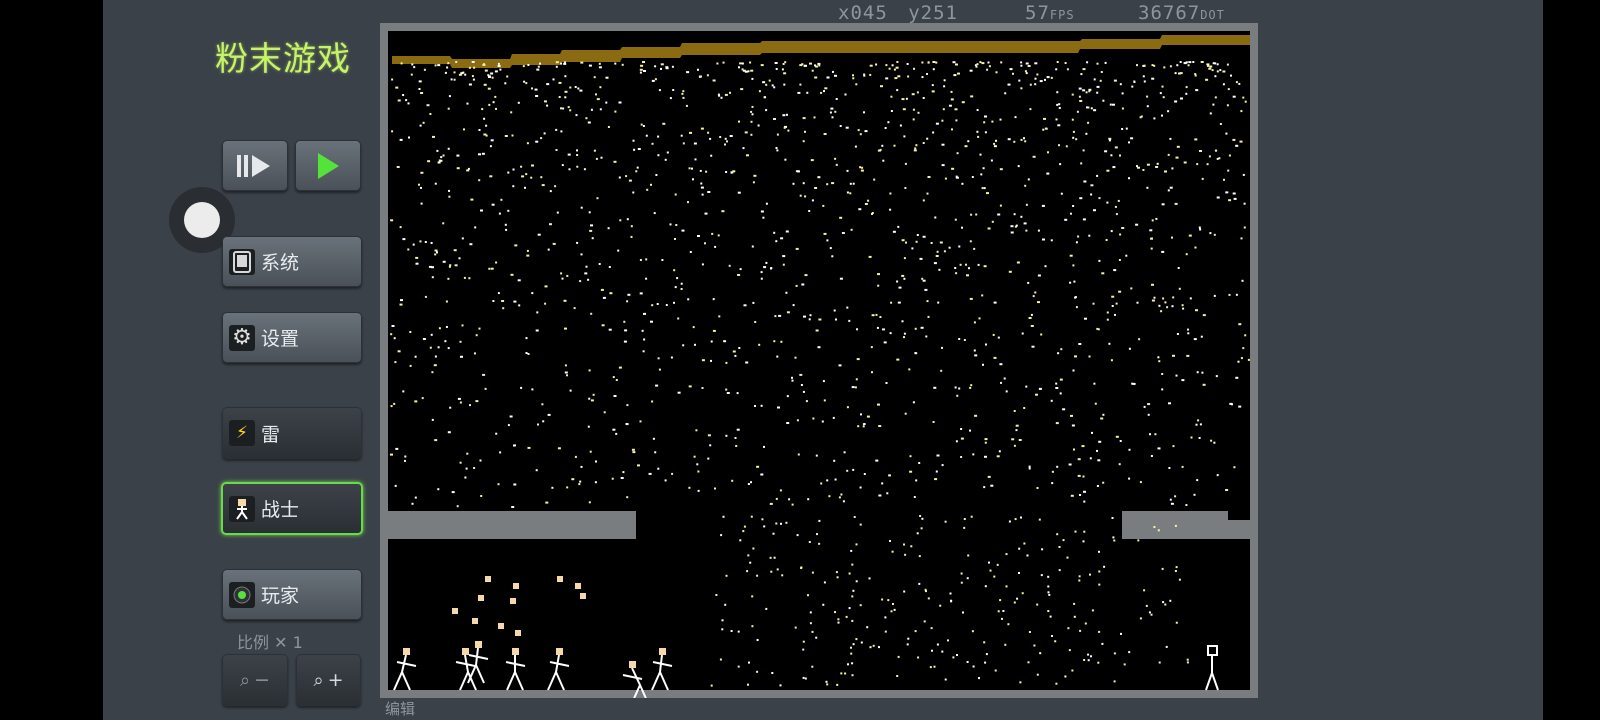 Image resolution: width=1600 pixels, height=720 pixels. What do you see at coordinates (328, 680) in the screenshot?
I see `zoom-in-button: ⌕ +` at bounding box center [328, 680].